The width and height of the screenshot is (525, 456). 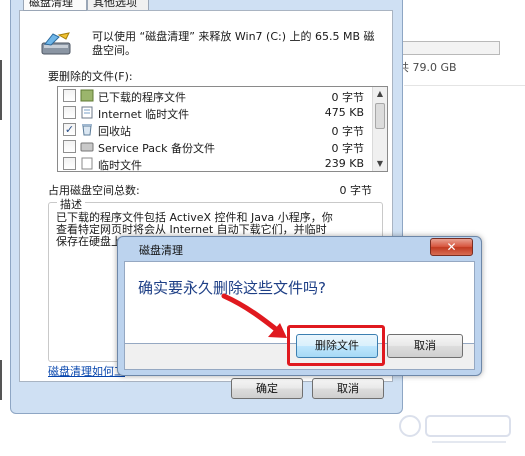 I want to click on annotation-highlight, so click(x=336, y=345).